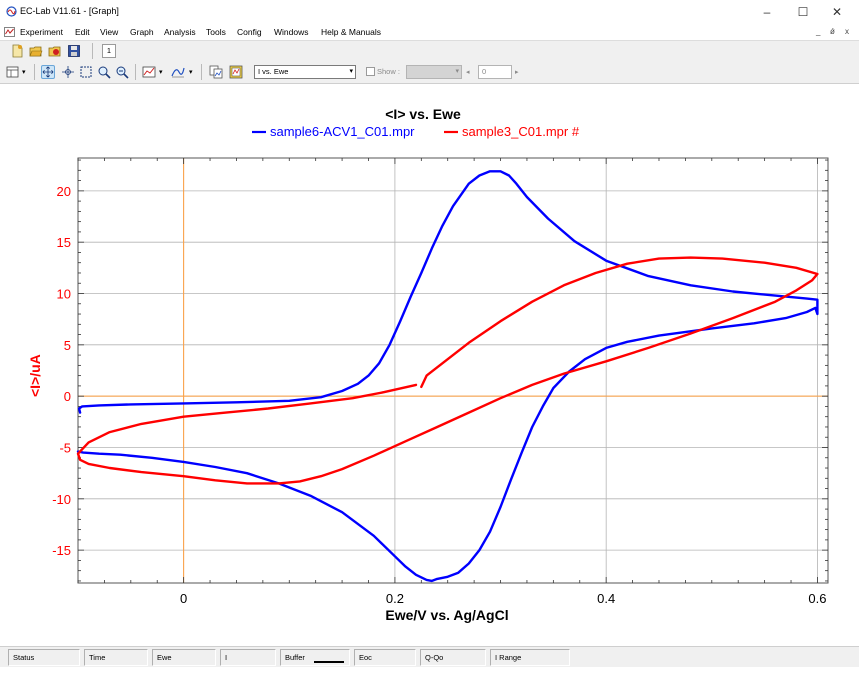 This screenshot has width=859, height=673. What do you see at coordinates (767, 12) in the screenshot?
I see `minimize-button: –` at bounding box center [767, 12].